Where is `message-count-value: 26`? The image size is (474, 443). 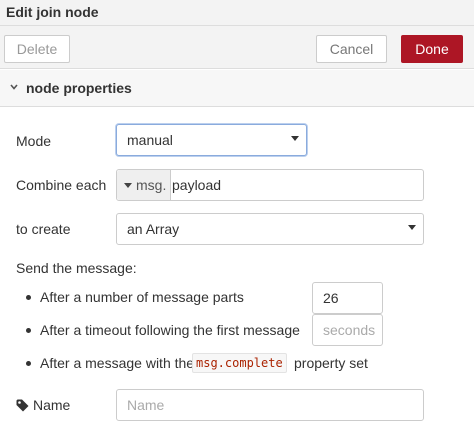
message-count-value: 26 is located at coordinates (331, 298).